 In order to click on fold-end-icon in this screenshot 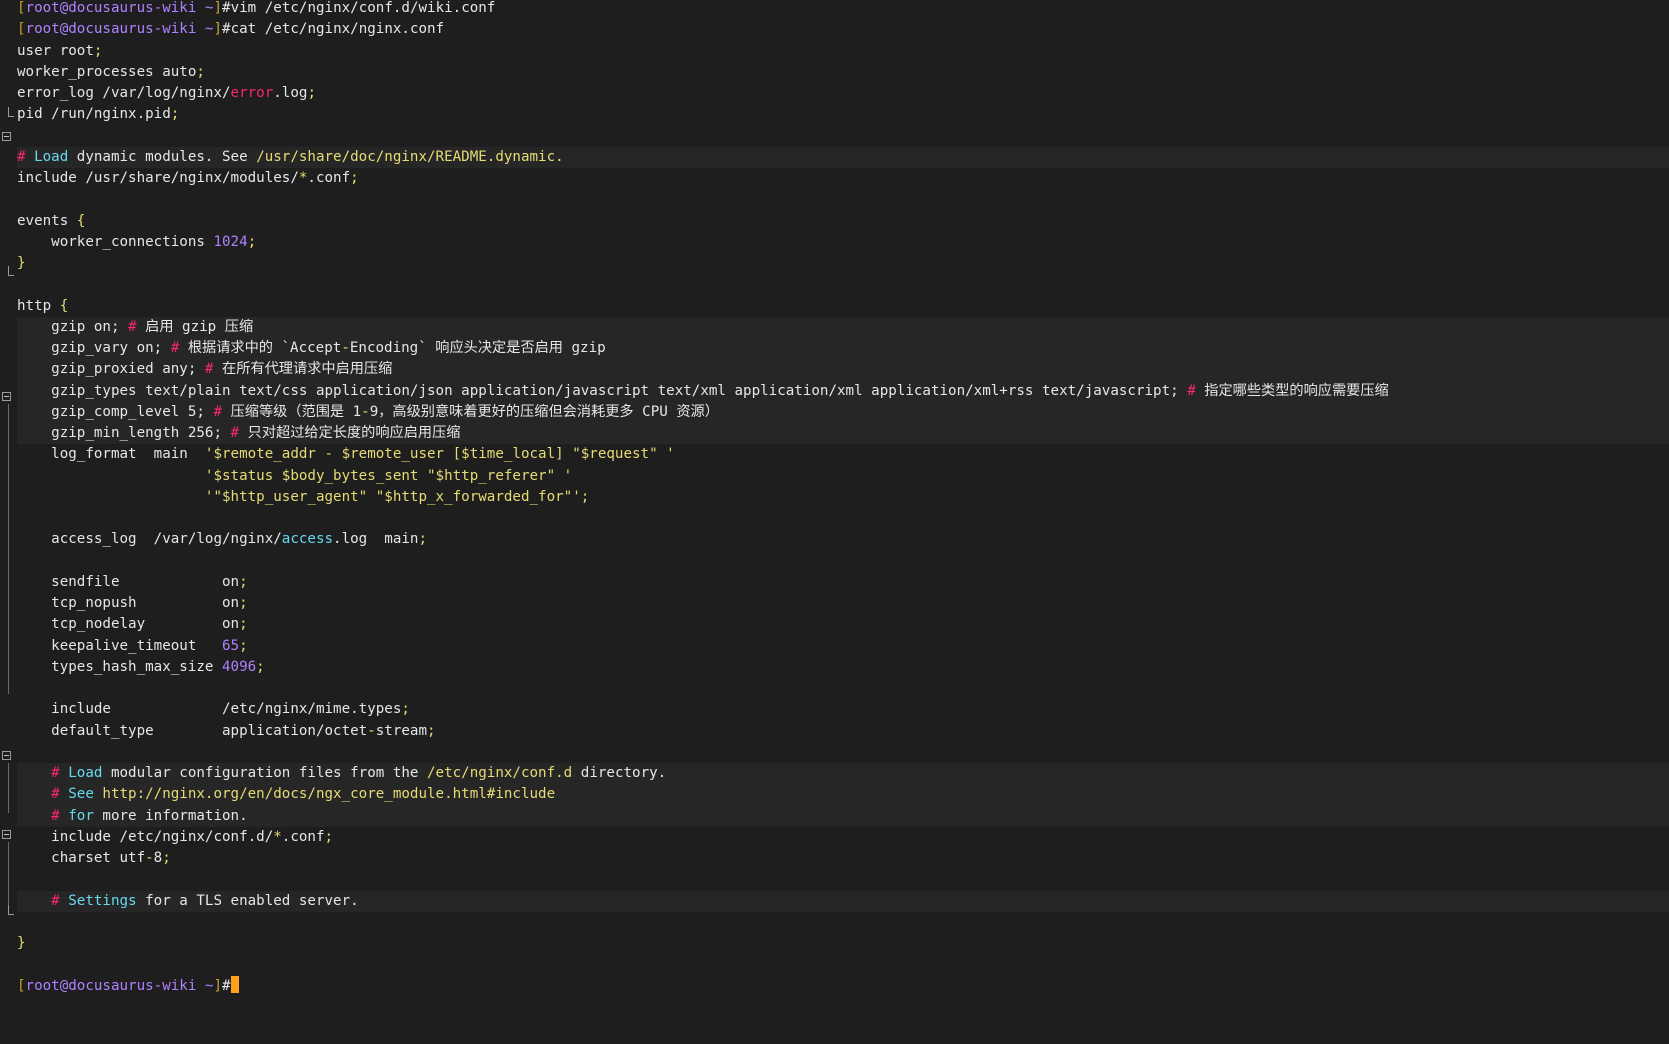, I will do `click(11, 271)`.